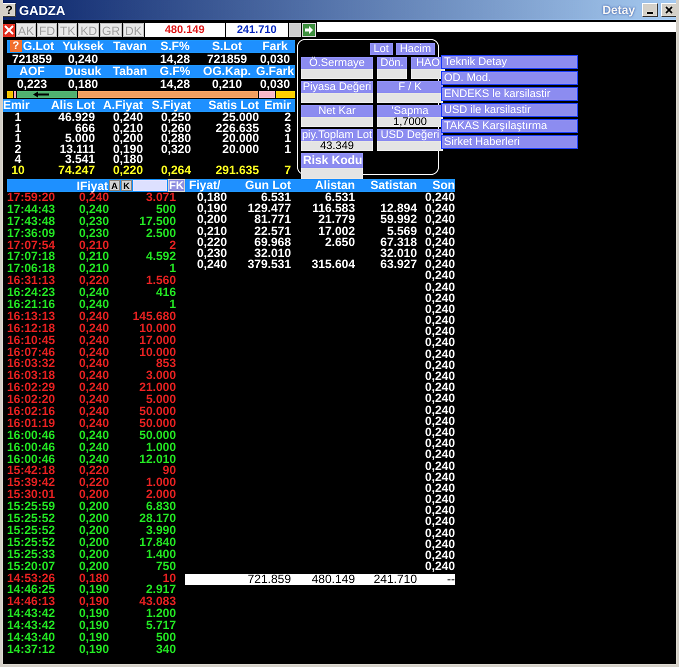  What do you see at coordinates (31, 614) in the screenshot?
I see `table-cell-text: 14:43:42` at bounding box center [31, 614].